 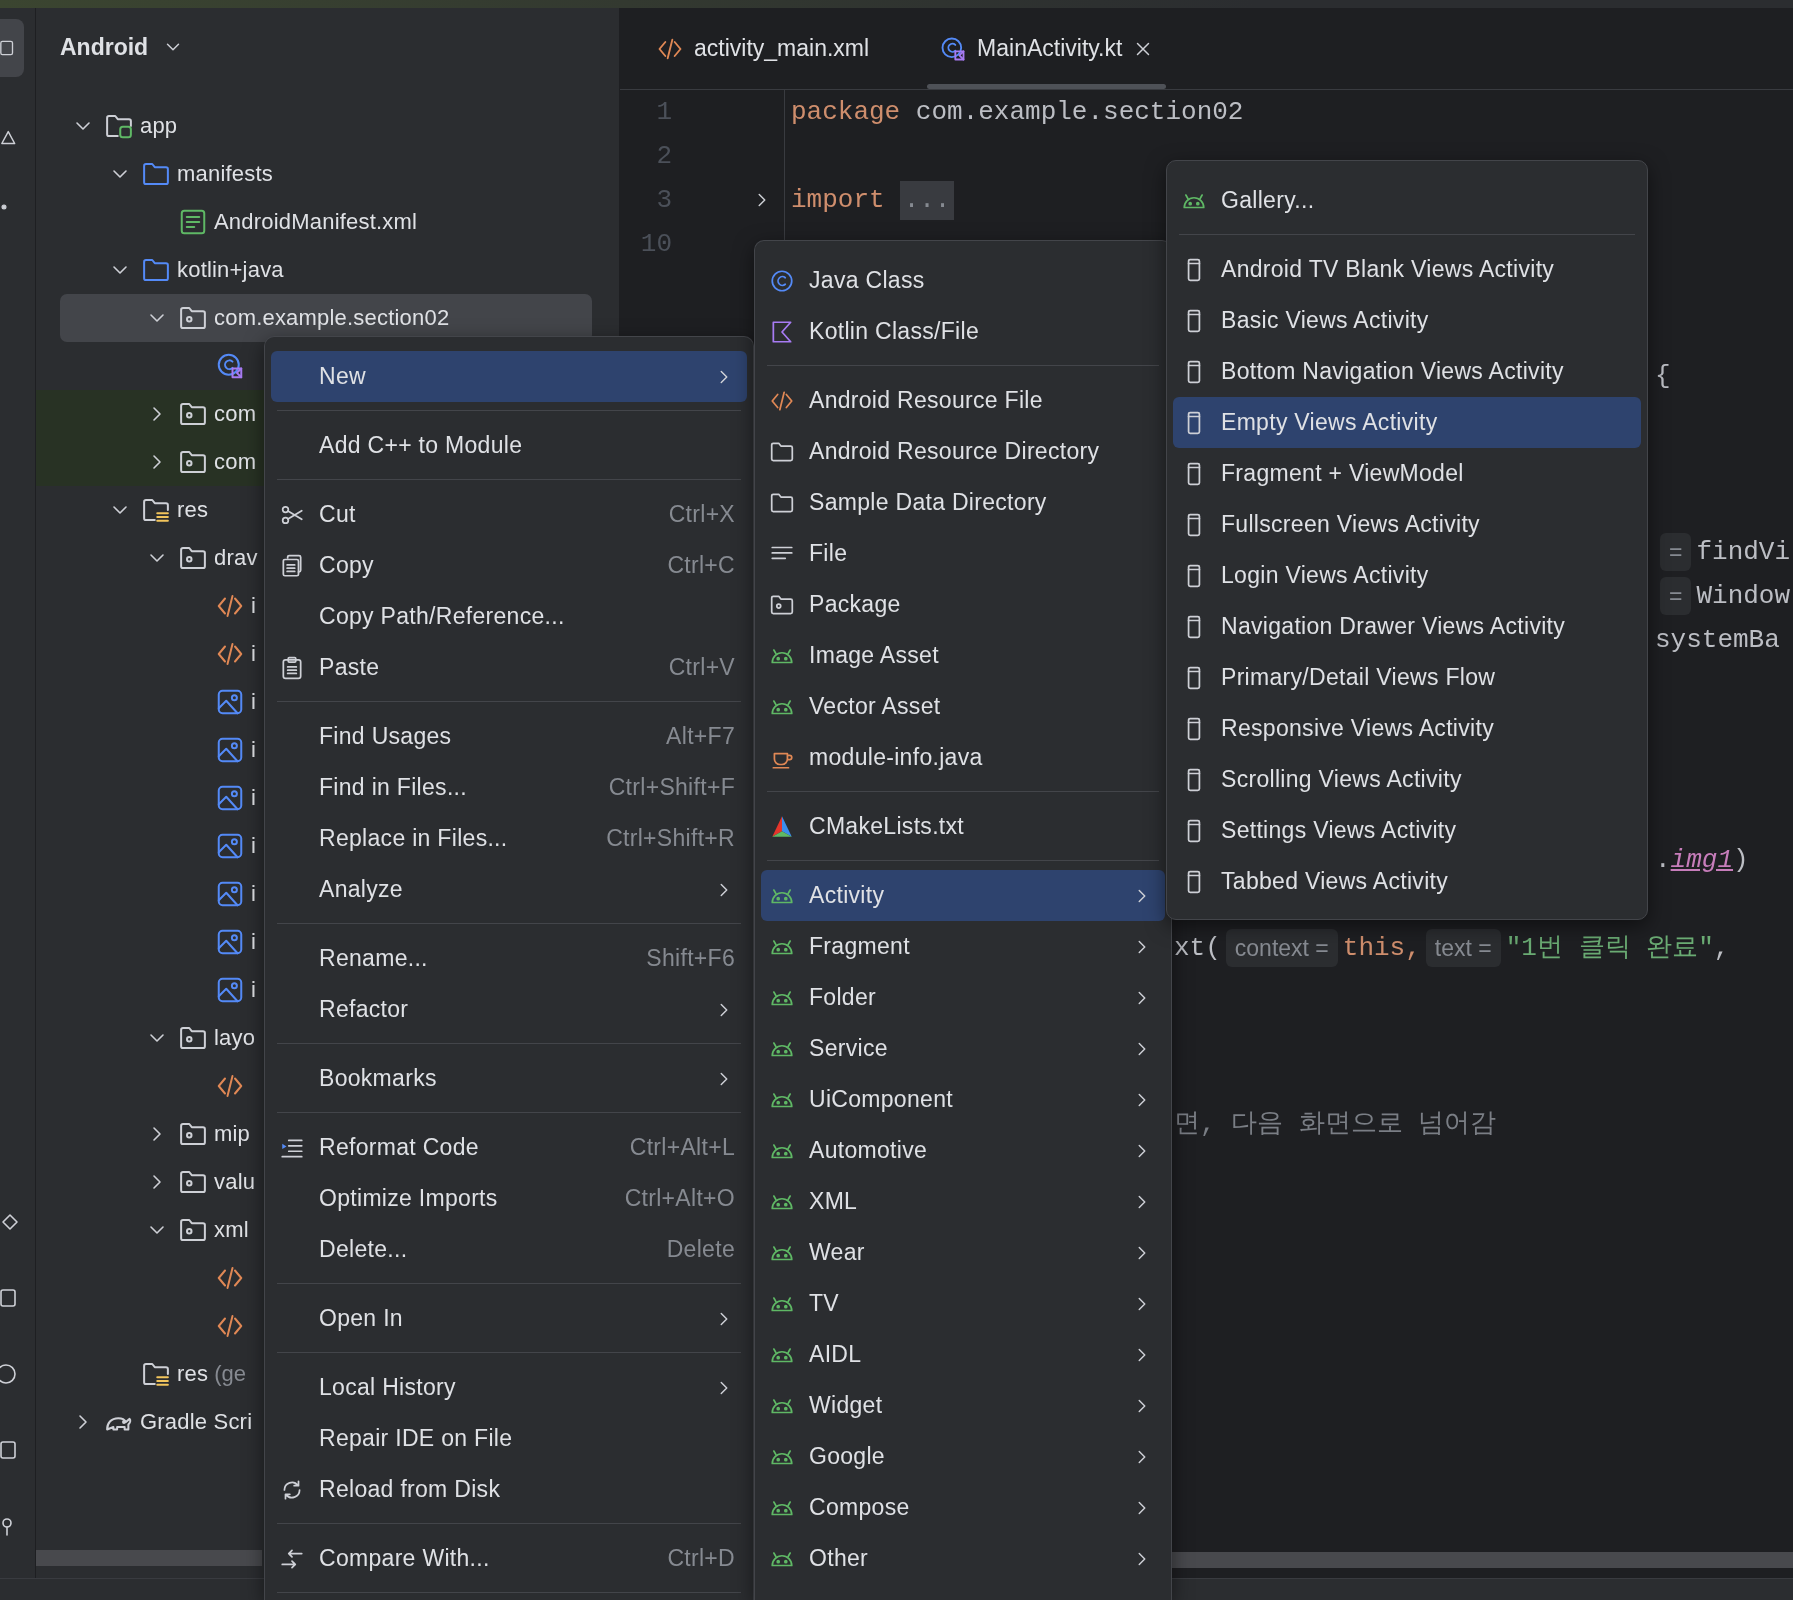 I want to click on tree-label: layo, so click(x=235, y=1038).